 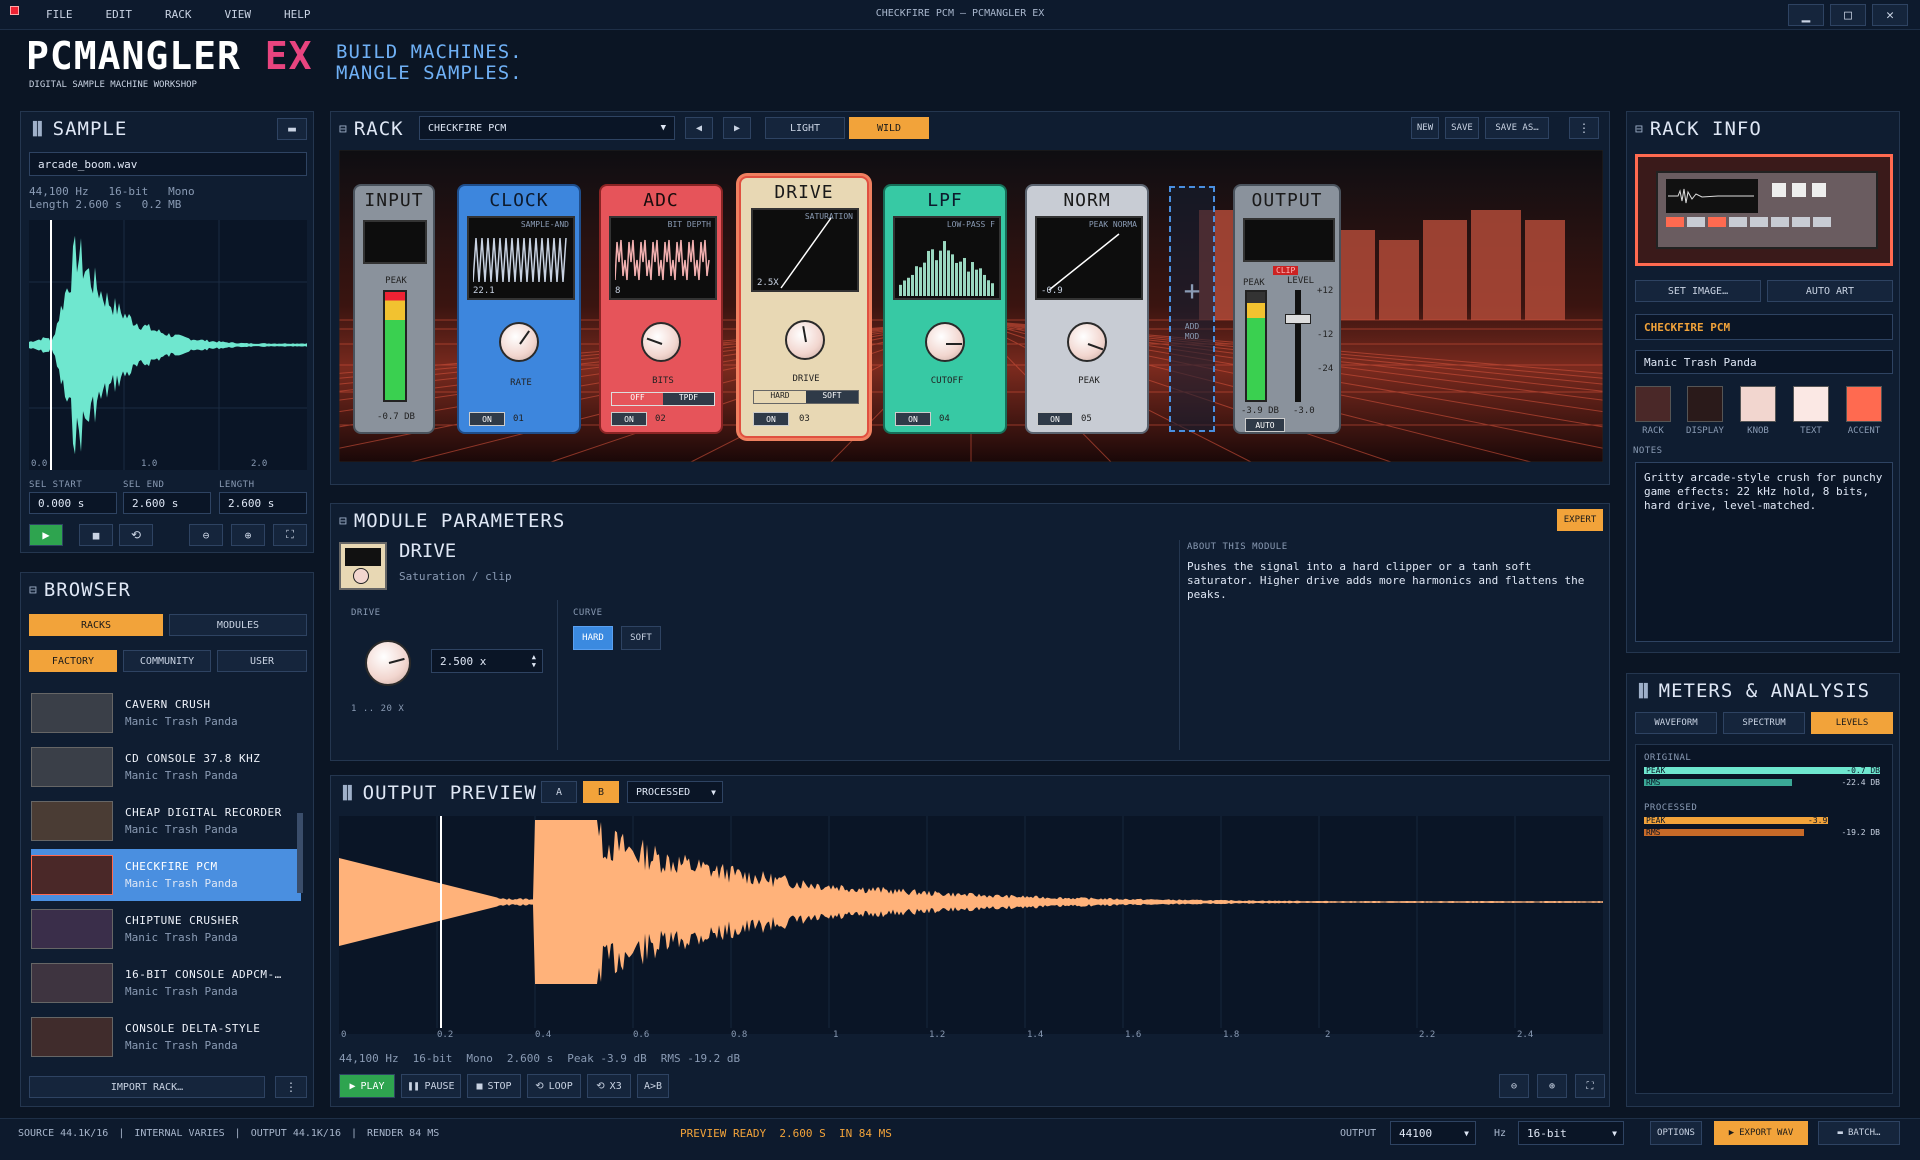 I want to click on rack-name-field: CHECKFIRE PCM, so click(x=1764, y=327).